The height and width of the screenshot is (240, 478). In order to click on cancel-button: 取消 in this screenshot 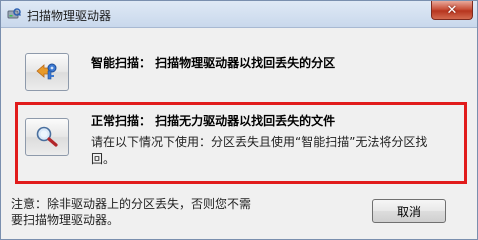, I will do `click(409, 211)`.